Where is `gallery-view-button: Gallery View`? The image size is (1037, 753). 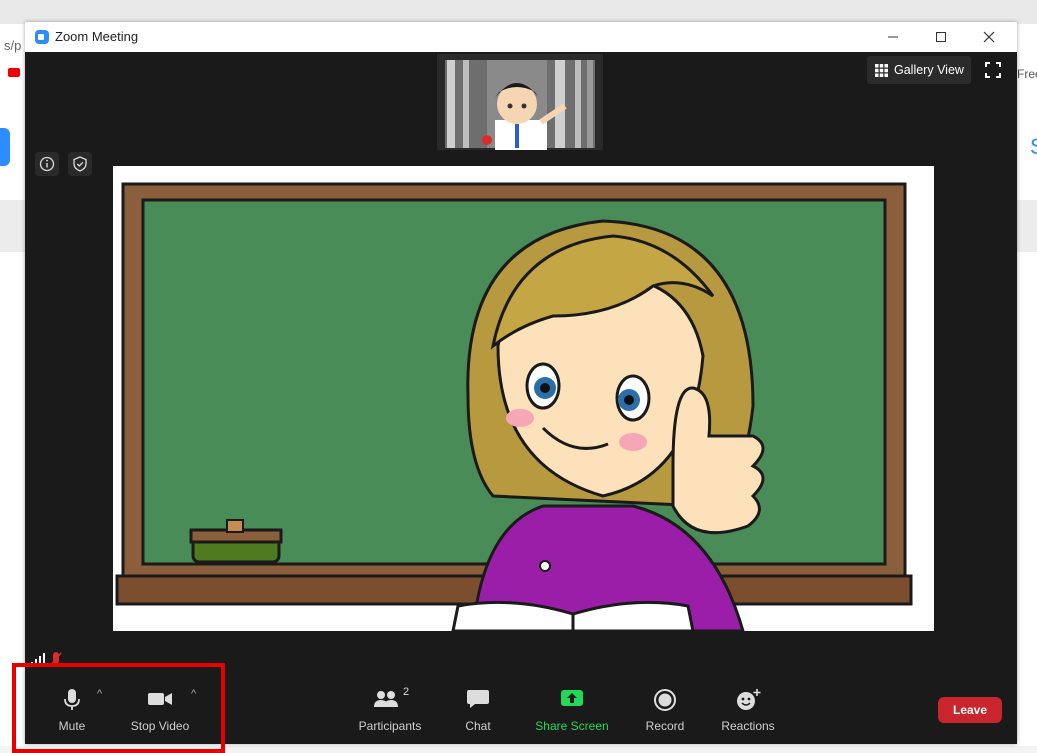 gallery-view-button: Gallery View is located at coordinates (919, 70).